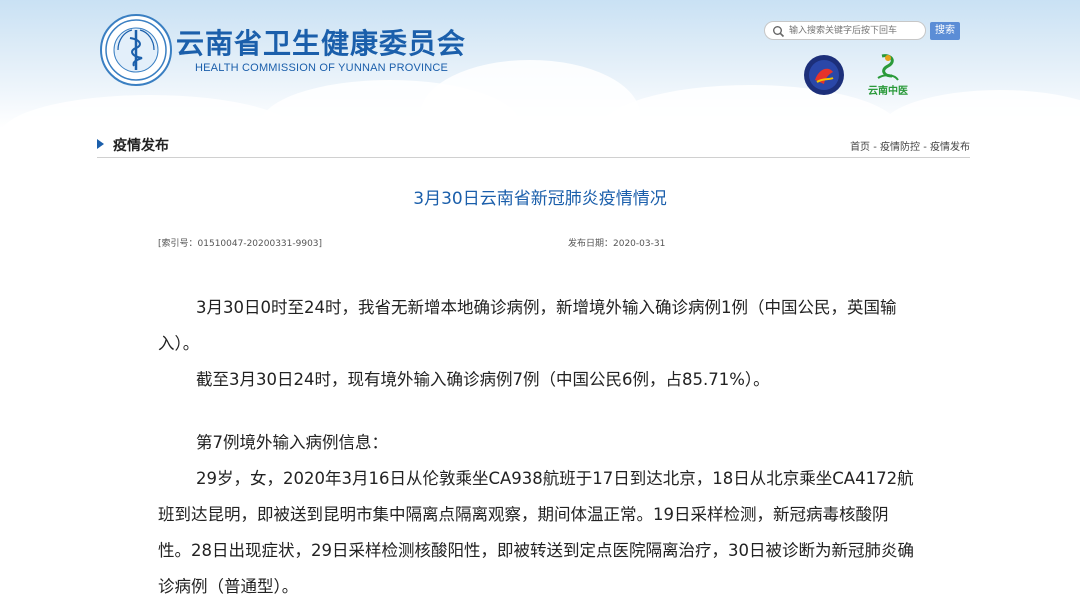 The height and width of the screenshot is (611, 1080). I want to click on search-button: 搜索, so click(945, 31).